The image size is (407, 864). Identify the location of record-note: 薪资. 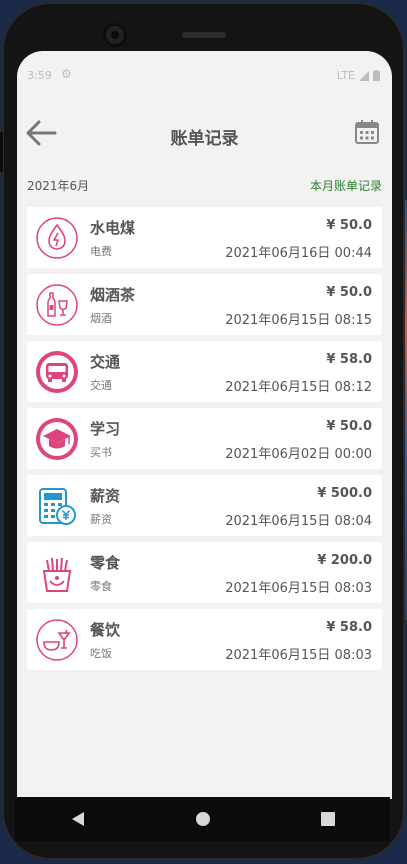
(101, 519).